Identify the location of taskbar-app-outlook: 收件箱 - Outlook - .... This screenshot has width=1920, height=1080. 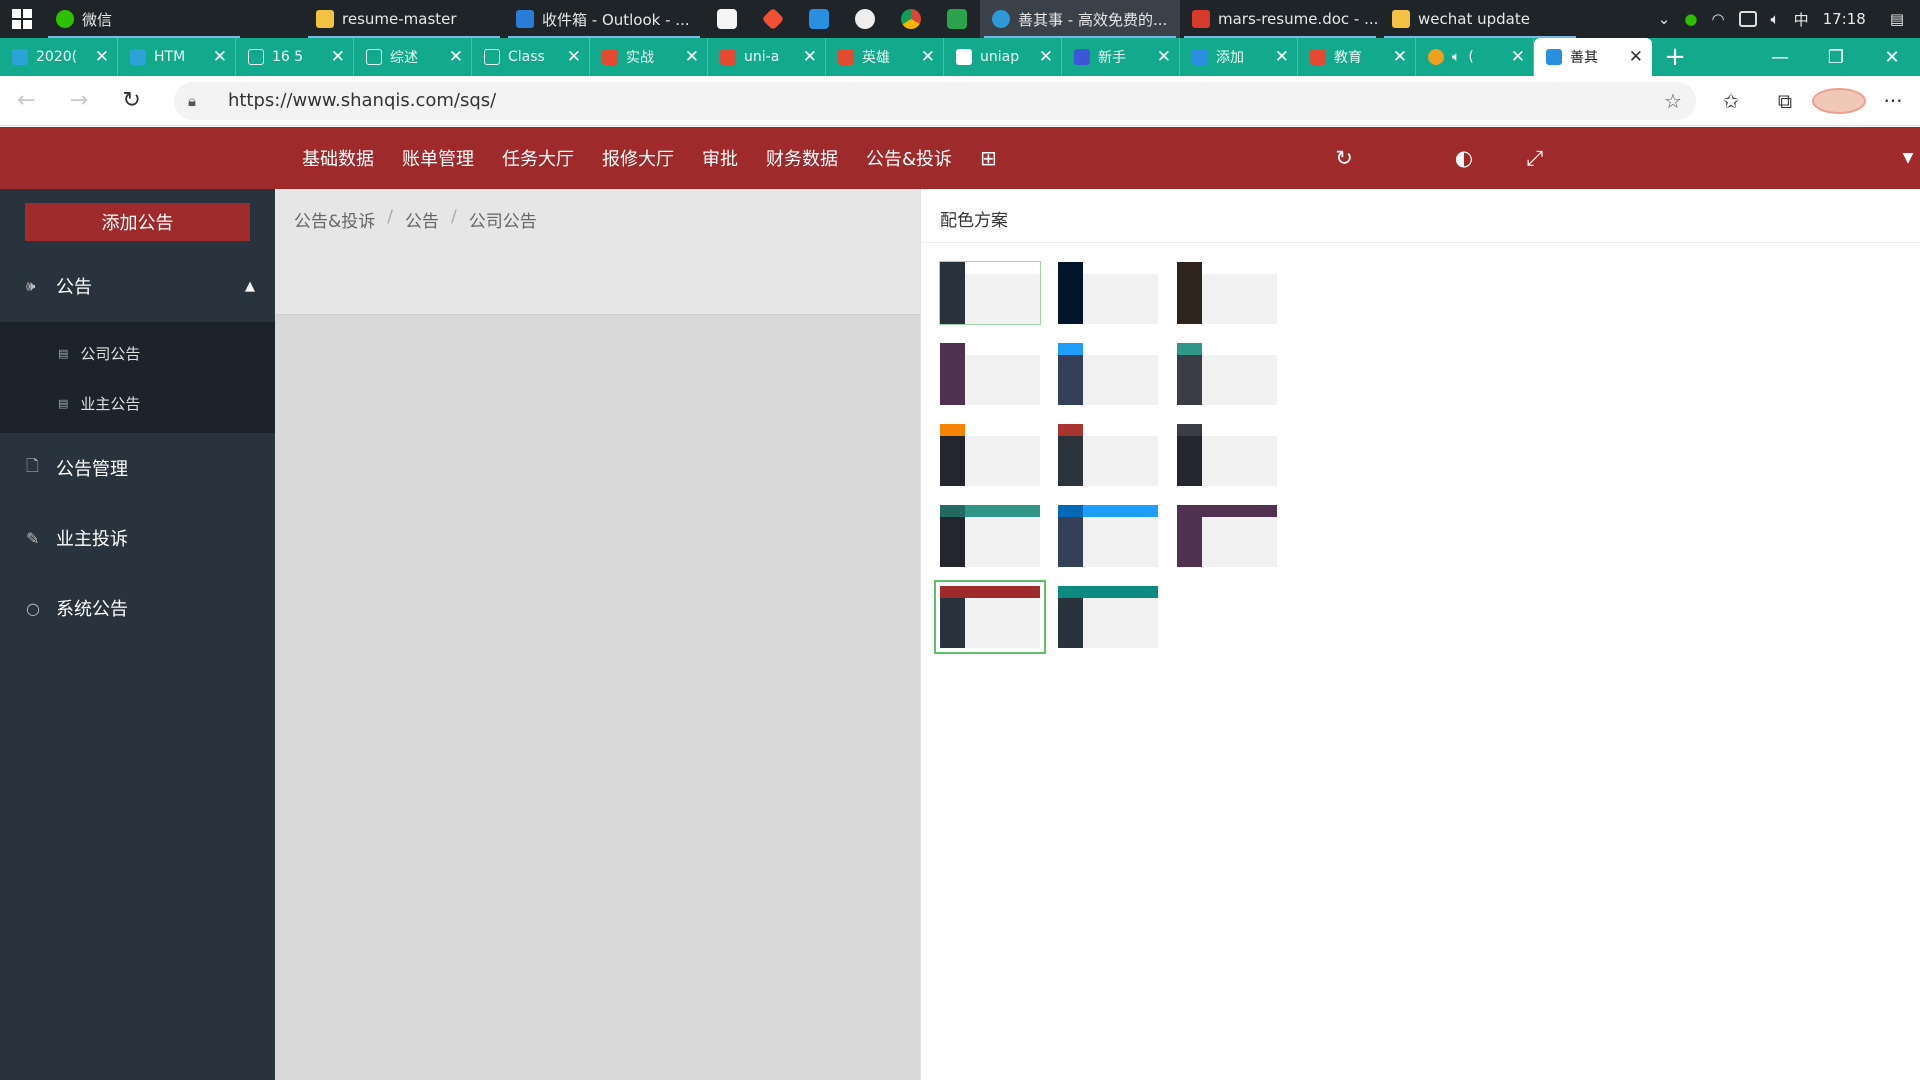
(604, 19).